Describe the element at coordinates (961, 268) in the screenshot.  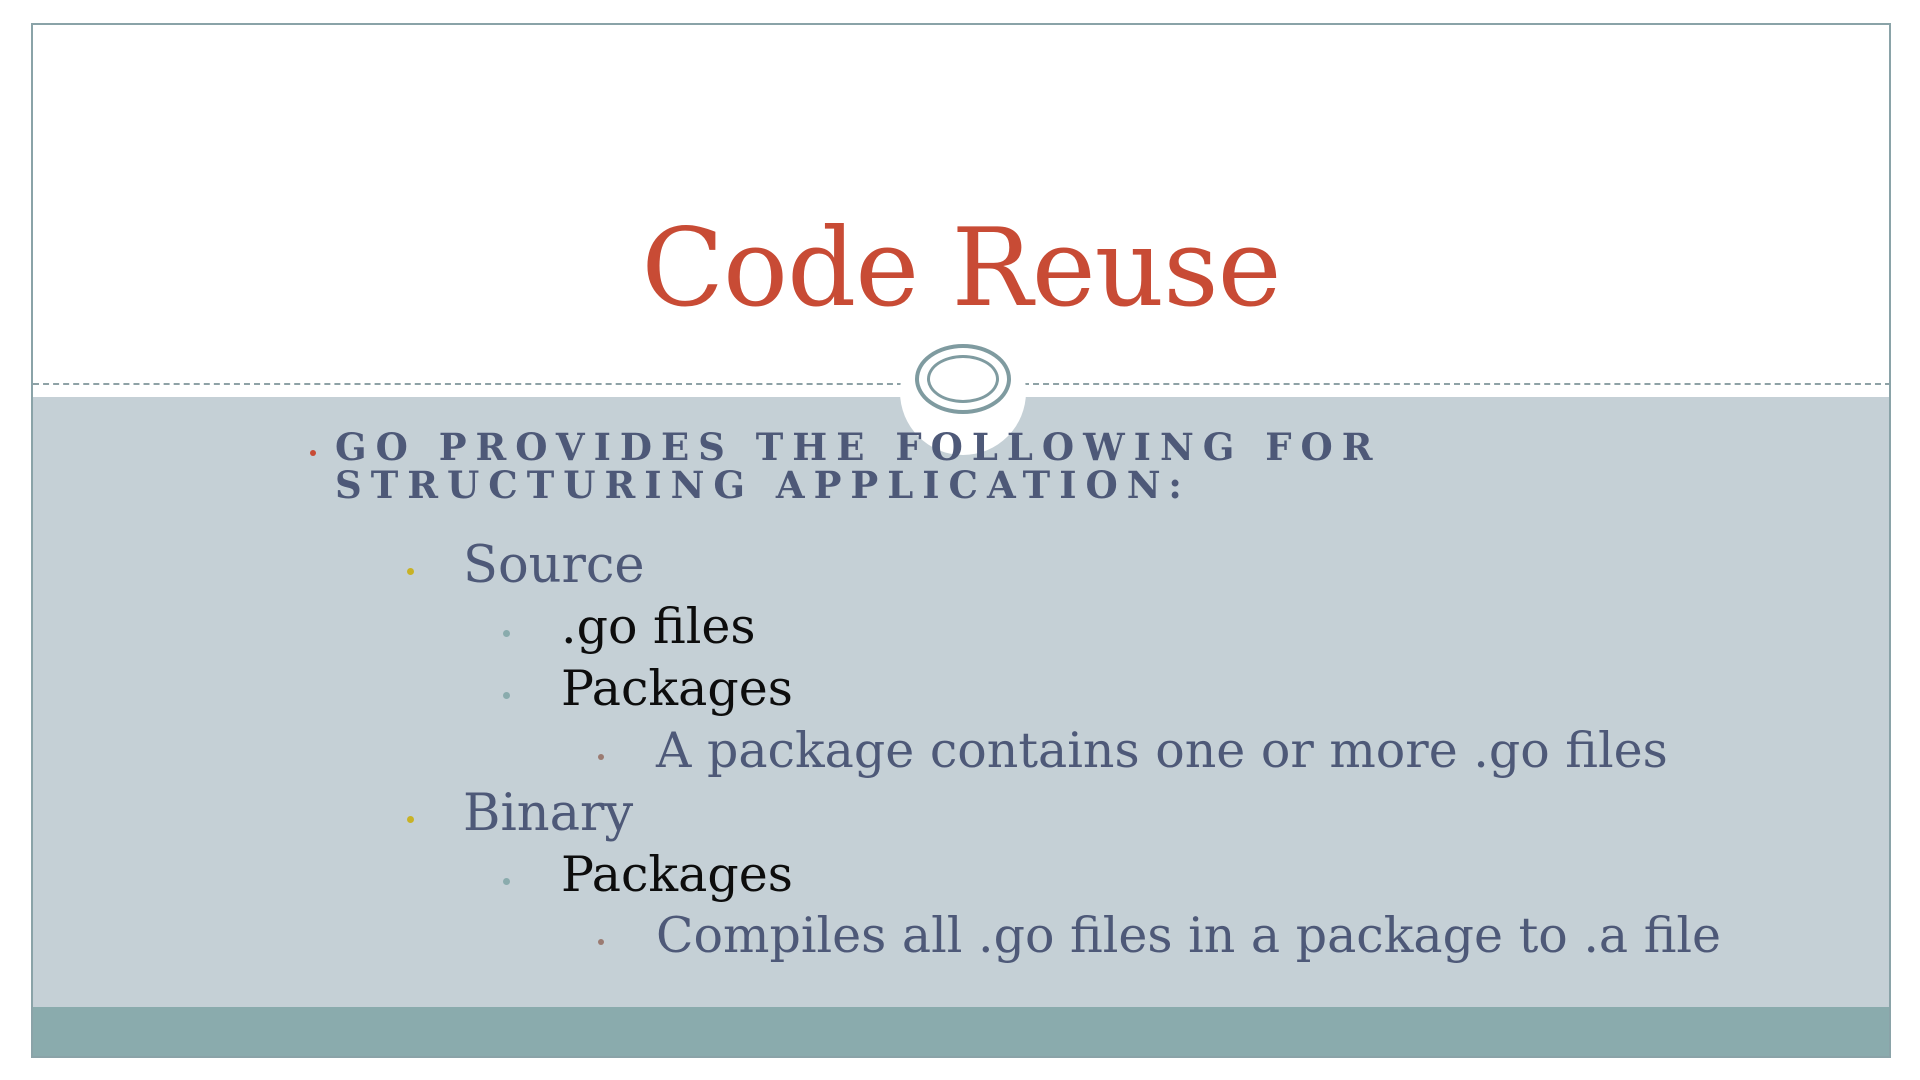
I see `slide-title: Code Reuse` at that location.